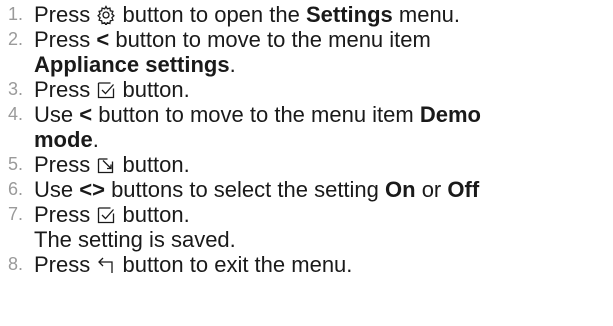  What do you see at coordinates (400, 189) in the screenshot?
I see `setting-value-on: On` at bounding box center [400, 189].